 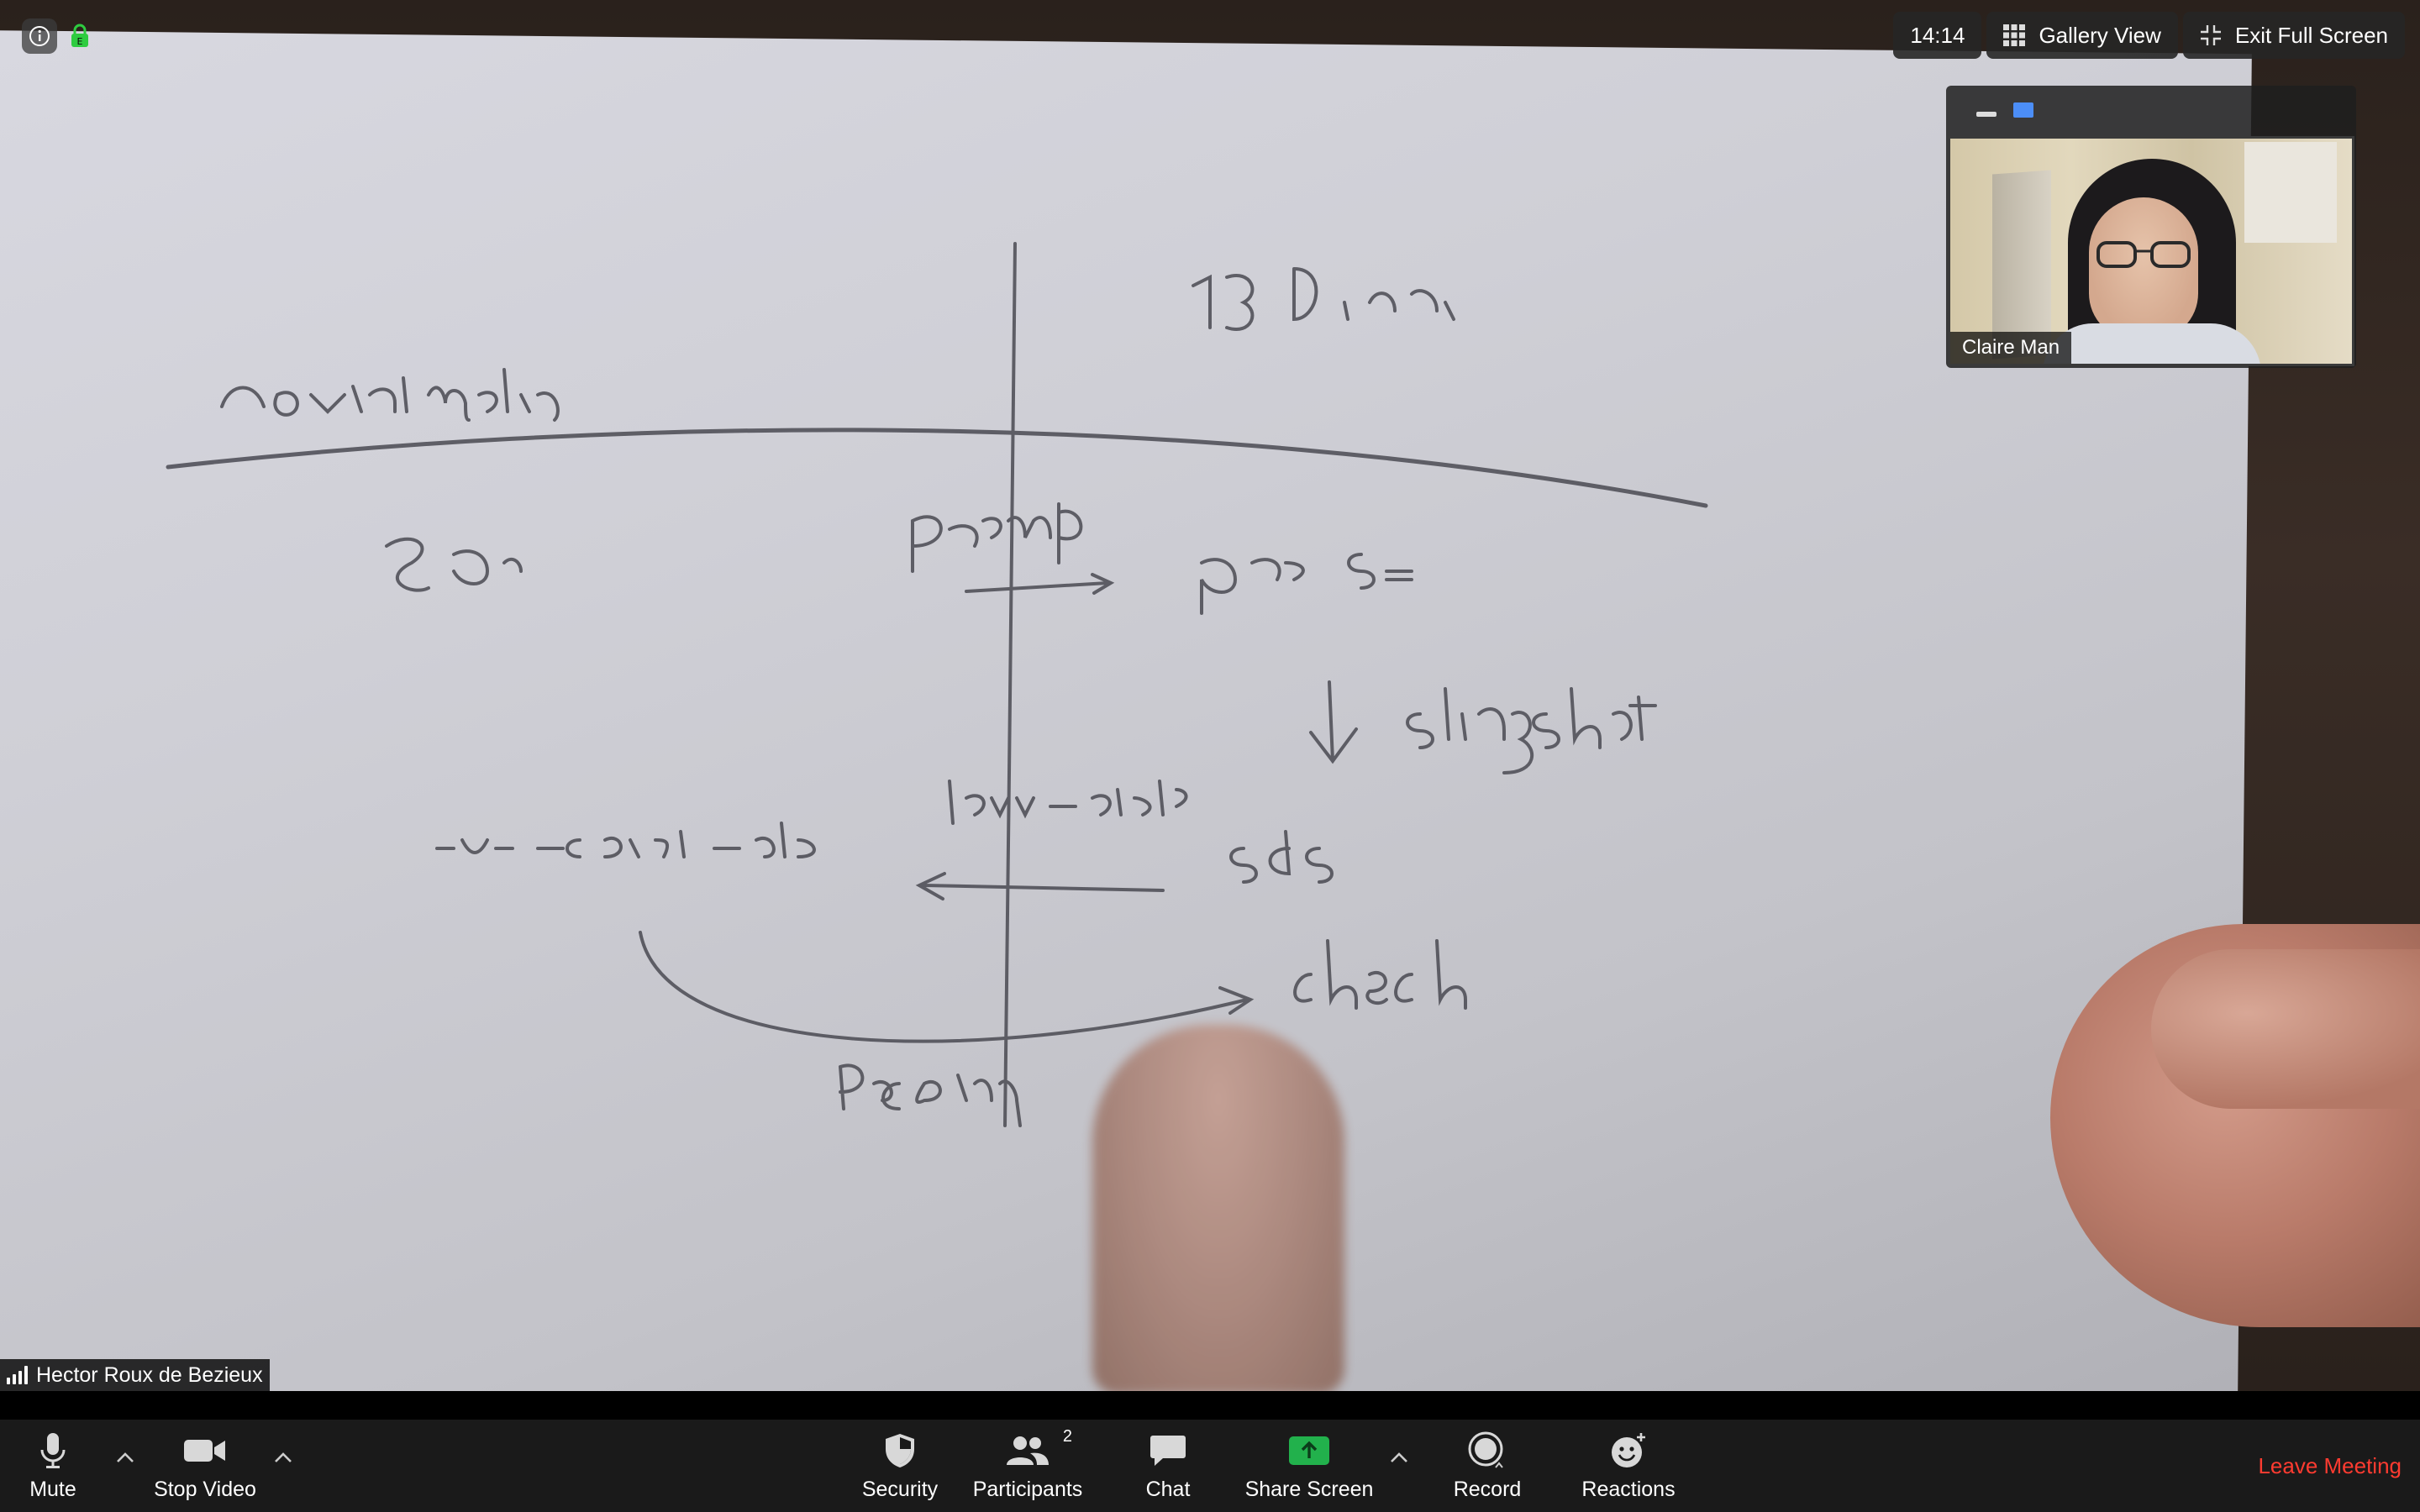 I want to click on exit-fullscreen-icon, so click(x=2211, y=35).